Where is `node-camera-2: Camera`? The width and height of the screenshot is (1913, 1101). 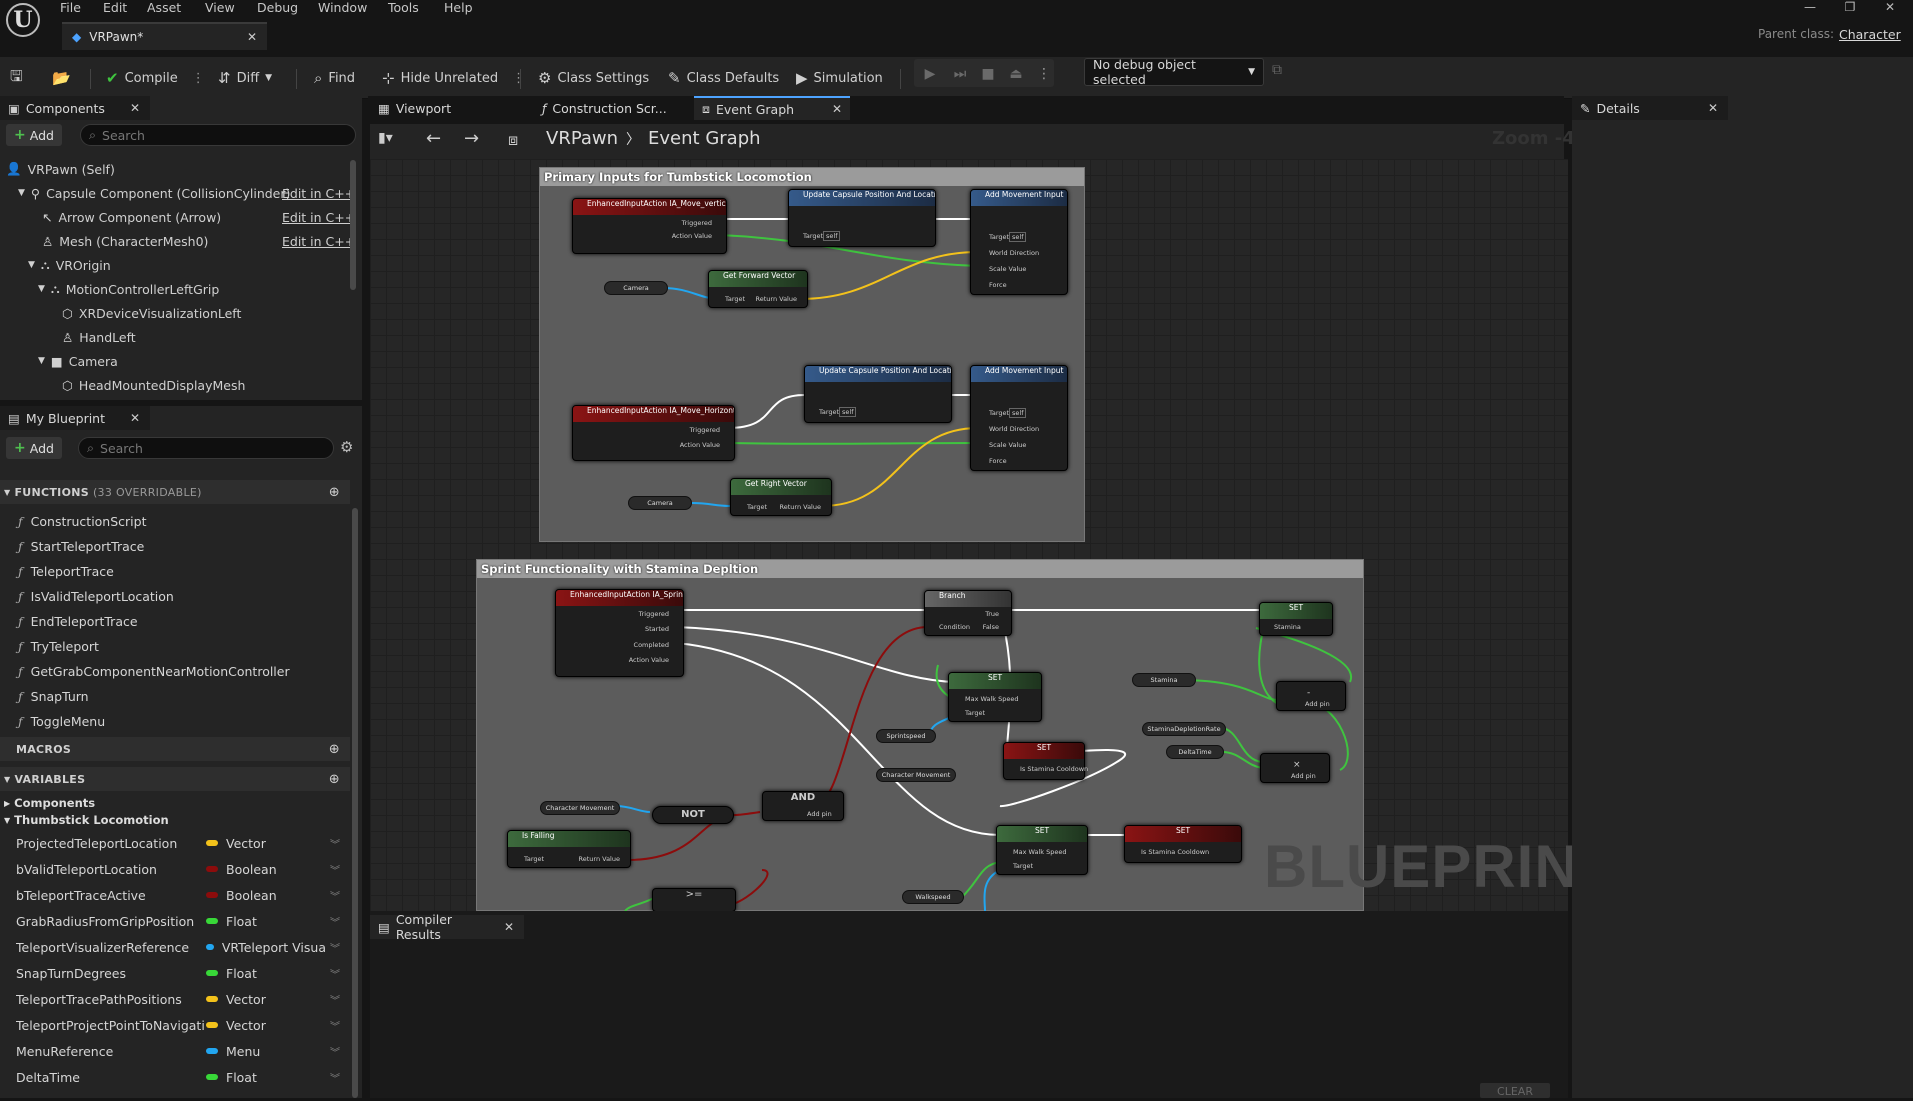
node-camera-2: Camera is located at coordinates (660, 503).